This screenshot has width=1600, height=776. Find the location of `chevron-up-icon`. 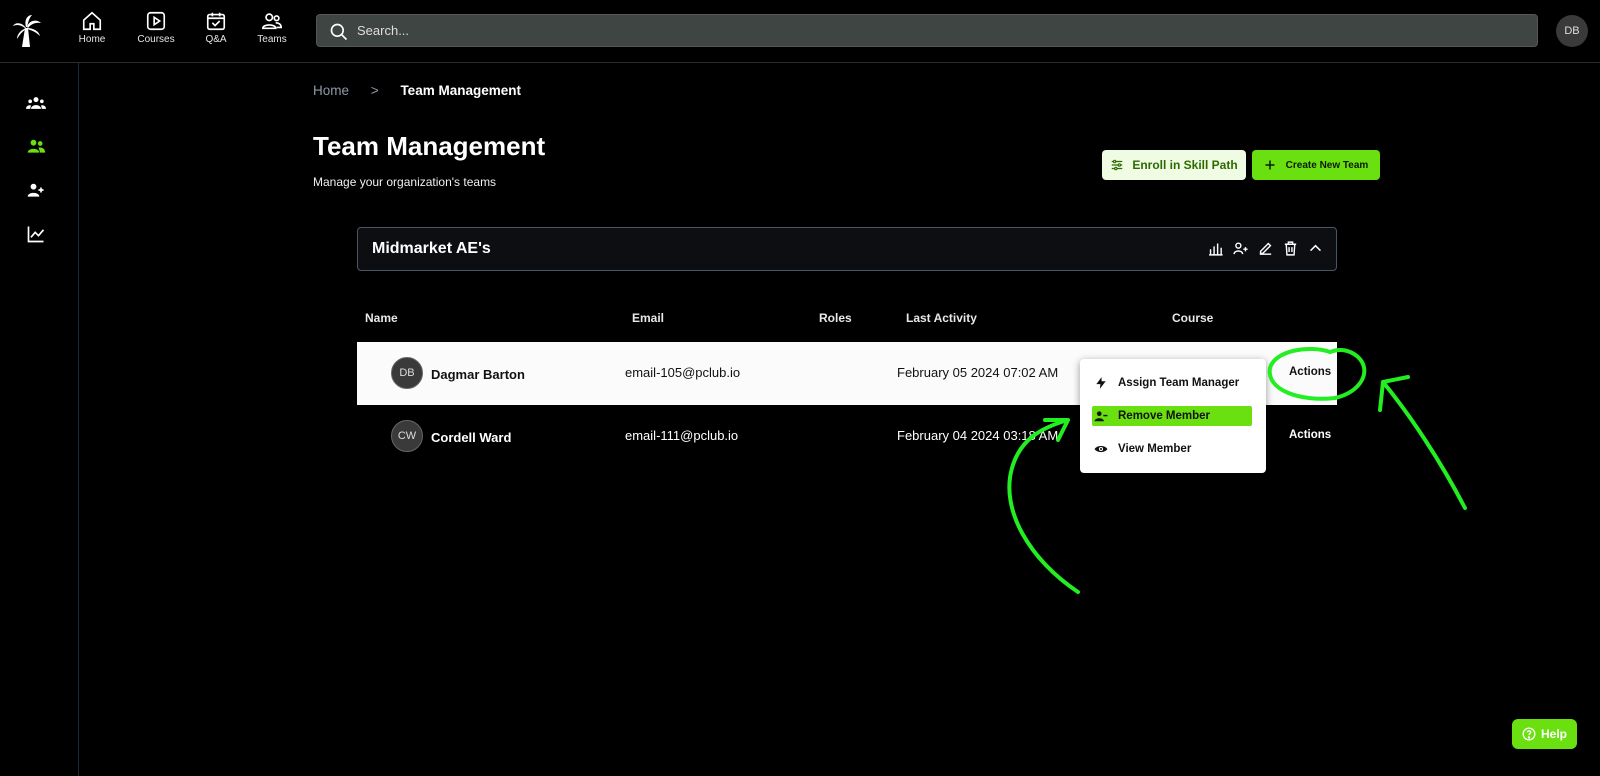

chevron-up-icon is located at coordinates (1315, 248).